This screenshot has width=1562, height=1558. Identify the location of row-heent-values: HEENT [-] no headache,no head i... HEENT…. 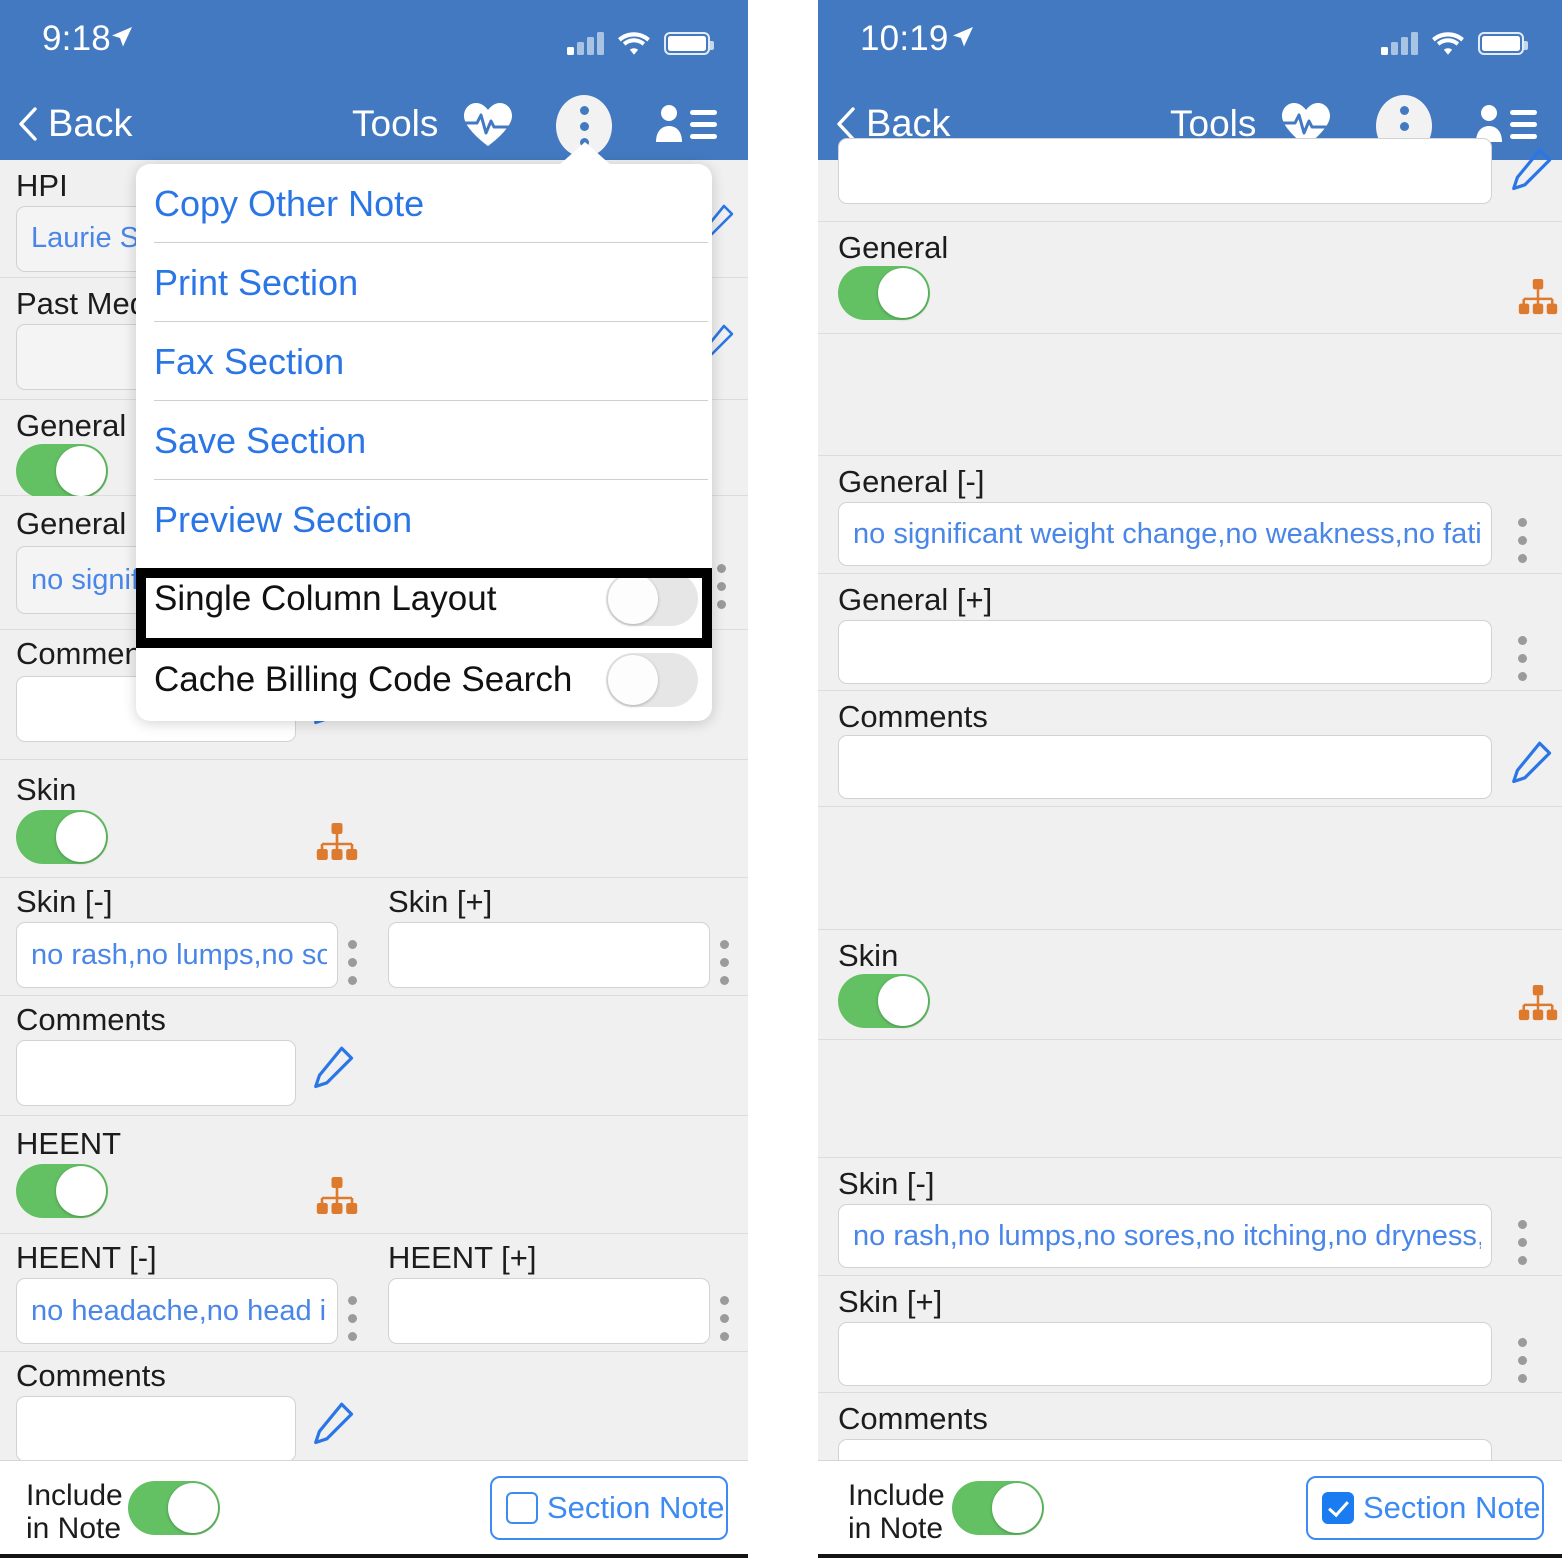
(374, 1293).